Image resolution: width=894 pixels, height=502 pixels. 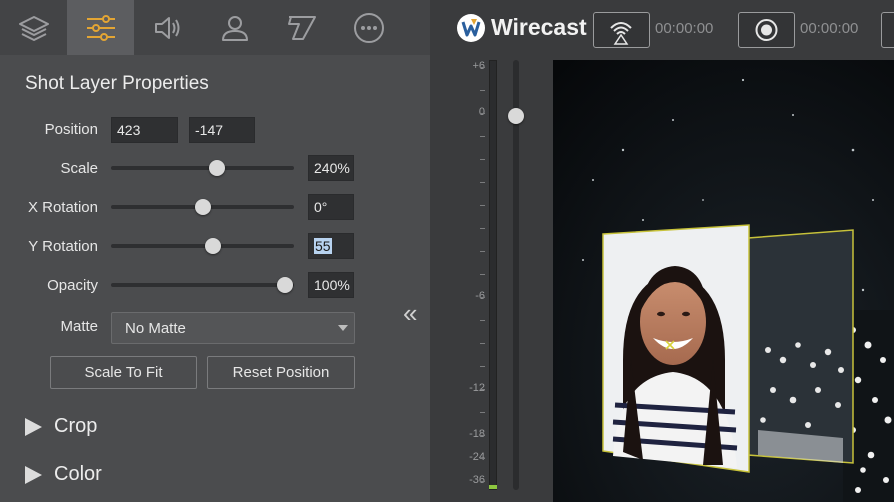 What do you see at coordinates (477, 480) in the screenshot?
I see `db-label-minus36: -36` at bounding box center [477, 480].